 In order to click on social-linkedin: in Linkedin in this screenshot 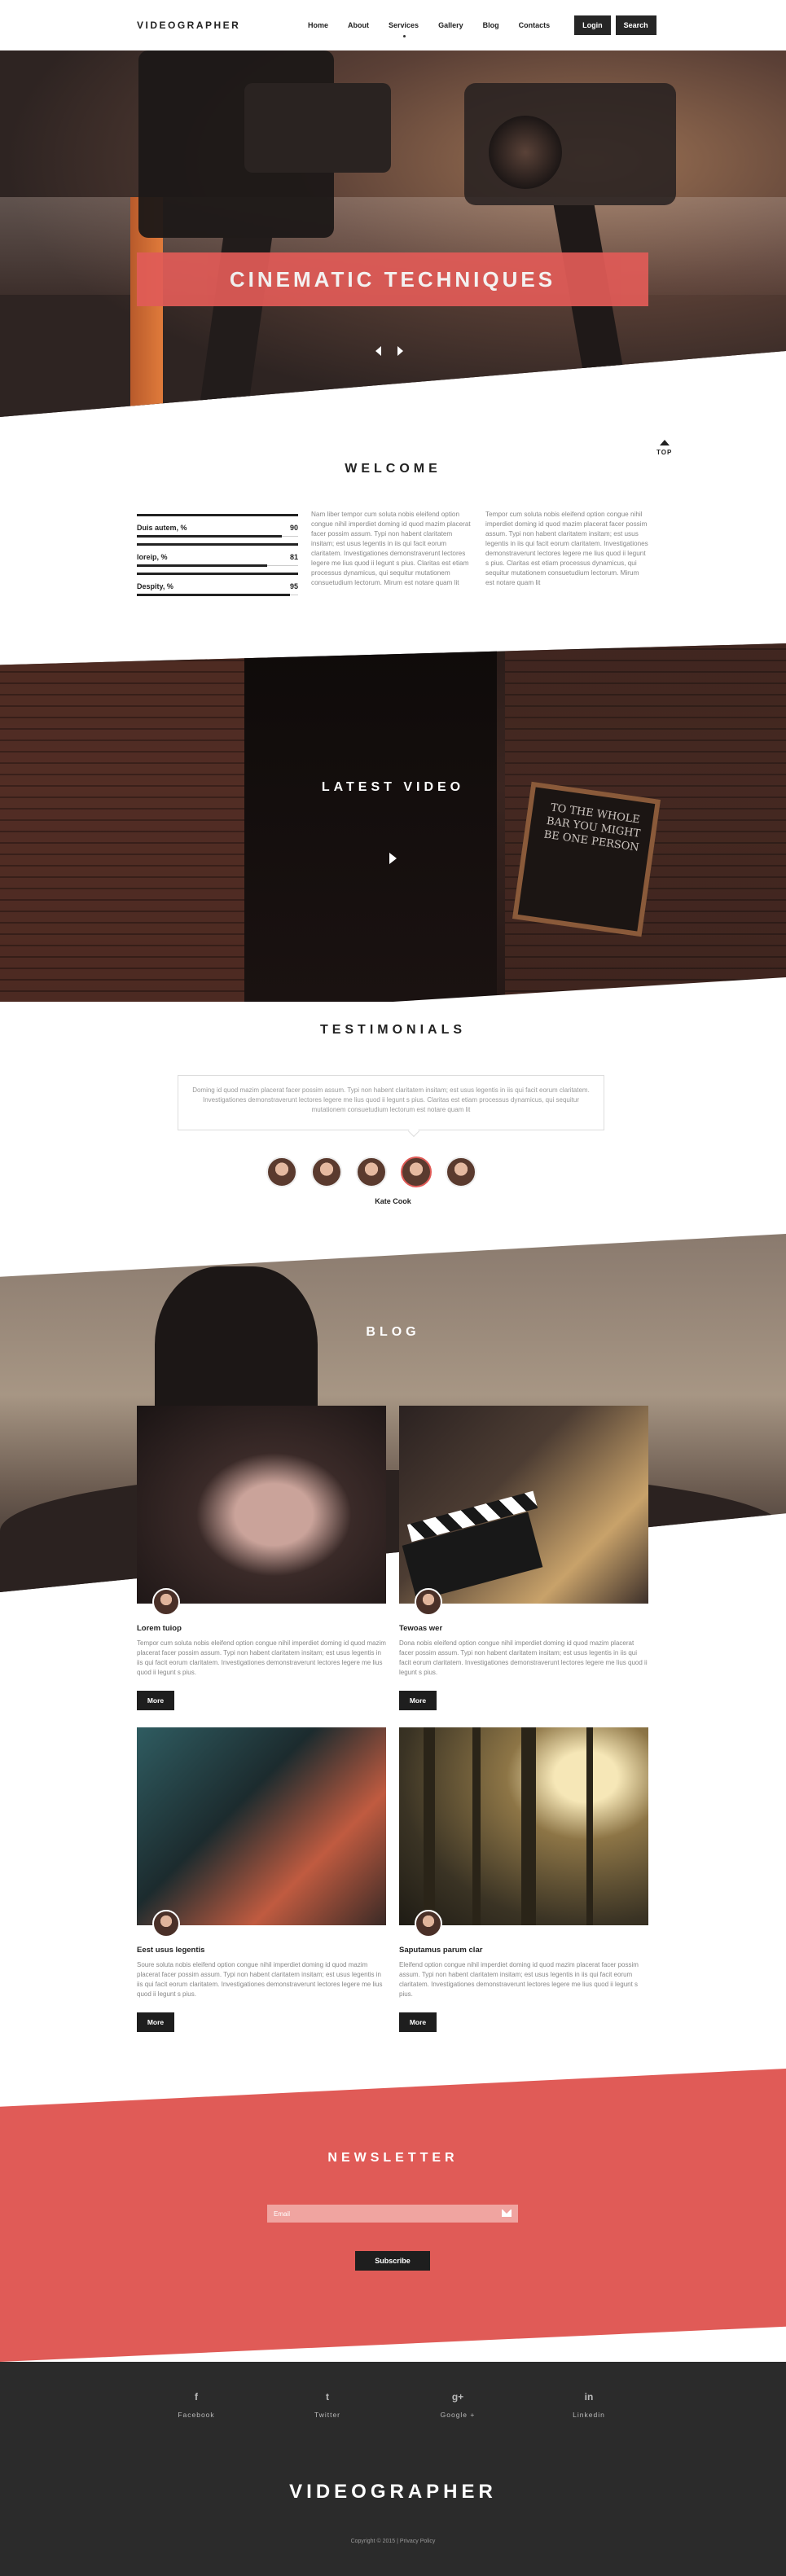, I will do `click(589, 2405)`.